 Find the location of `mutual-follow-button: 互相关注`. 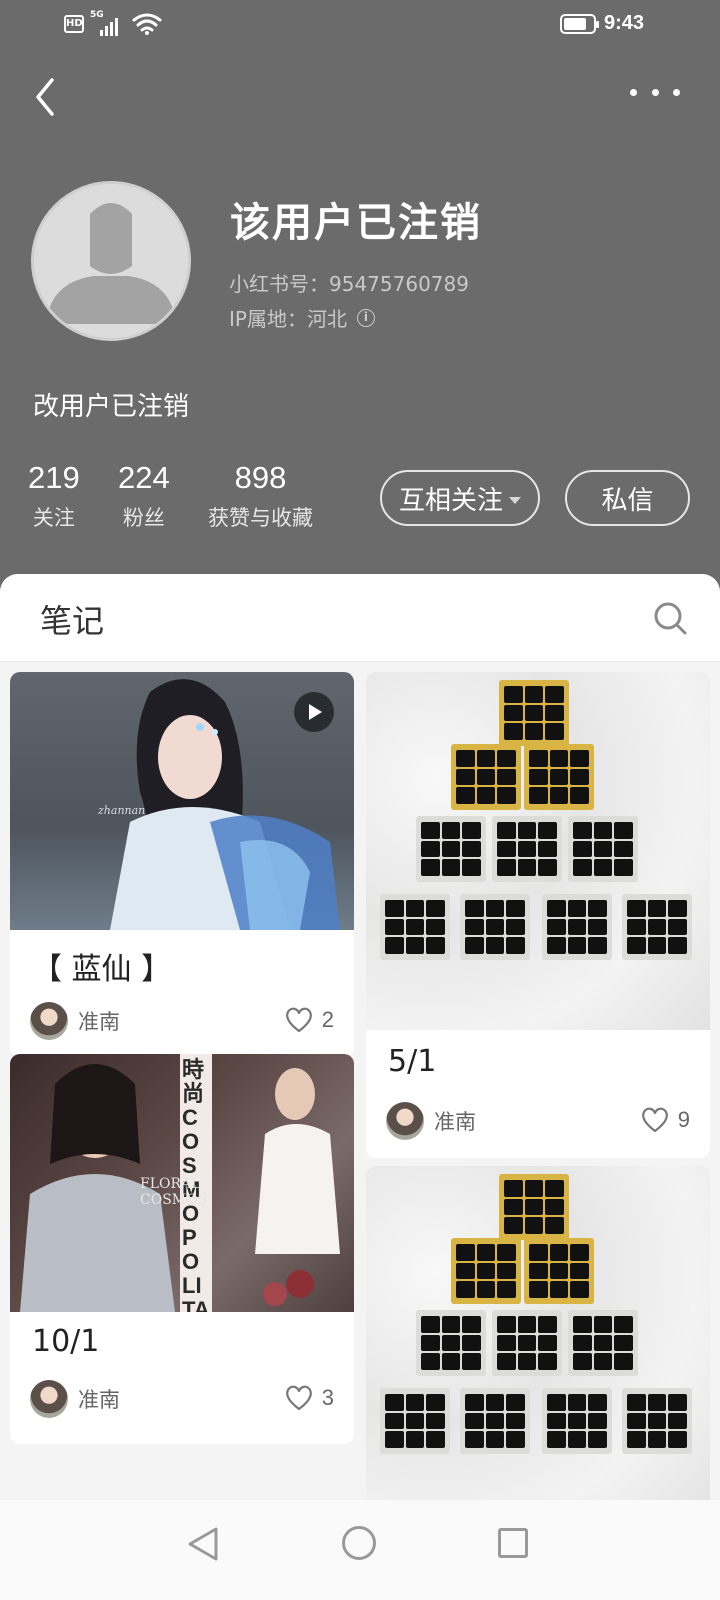

mutual-follow-button: 互相关注 is located at coordinates (460, 498).